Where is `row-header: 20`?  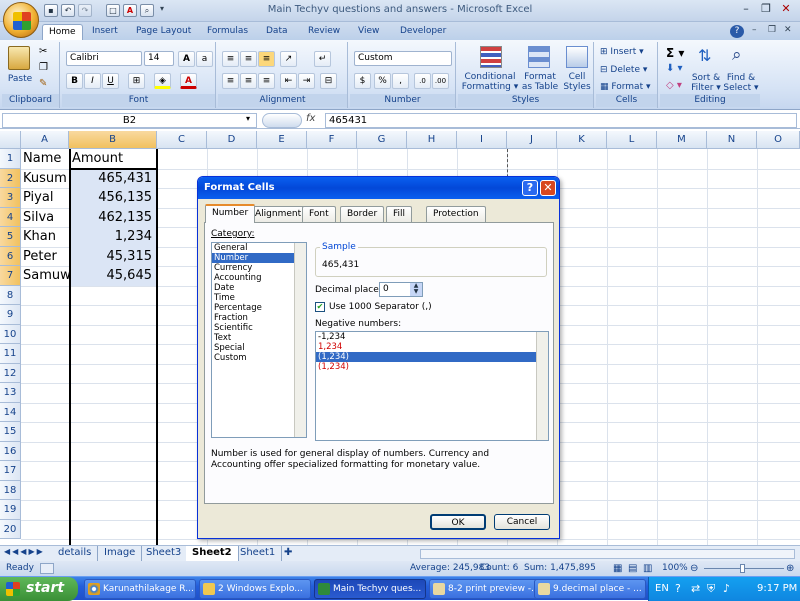 row-header: 20 is located at coordinates (10, 529).